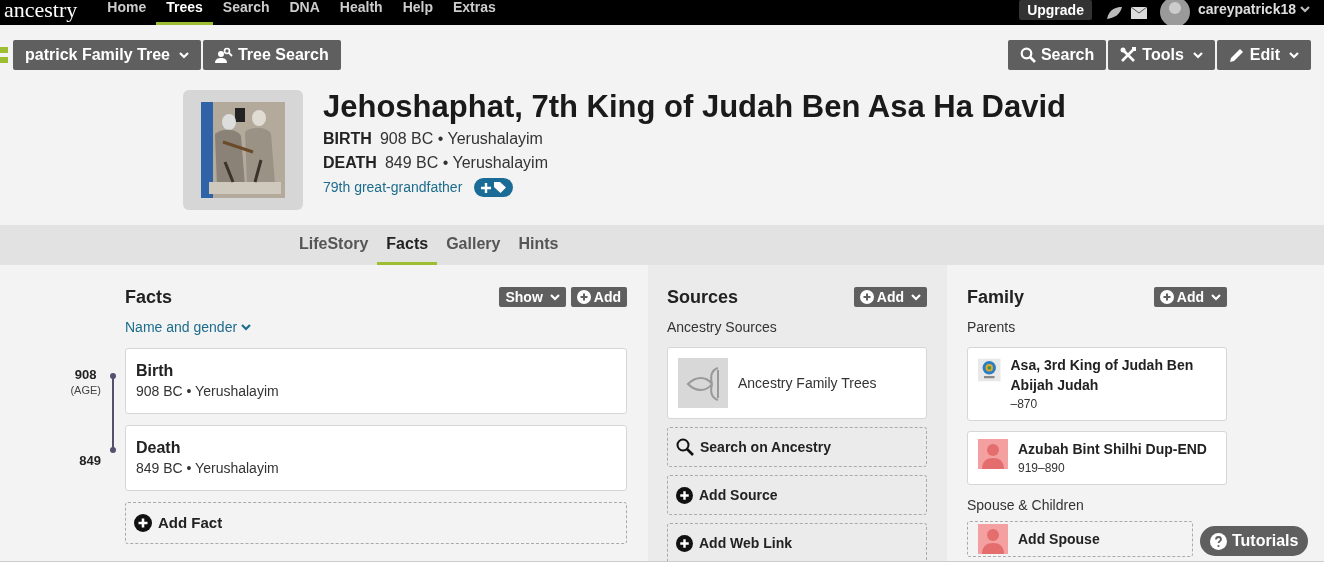  What do you see at coordinates (90, 460) in the screenshot?
I see `timeline-year: 849` at bounding box center [90, 460].